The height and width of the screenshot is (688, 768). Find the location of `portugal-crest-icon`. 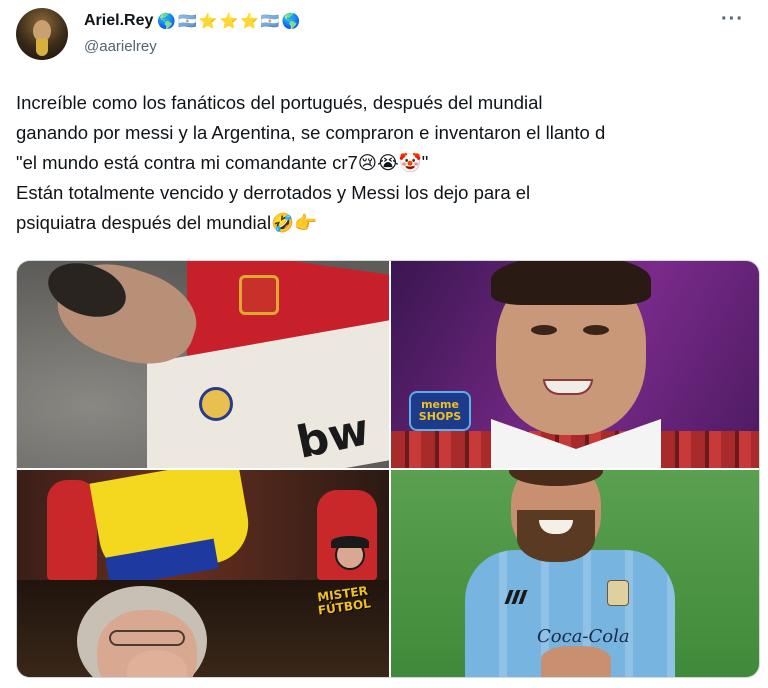

portugal-crest-icon is located at coordinates (259, 295).